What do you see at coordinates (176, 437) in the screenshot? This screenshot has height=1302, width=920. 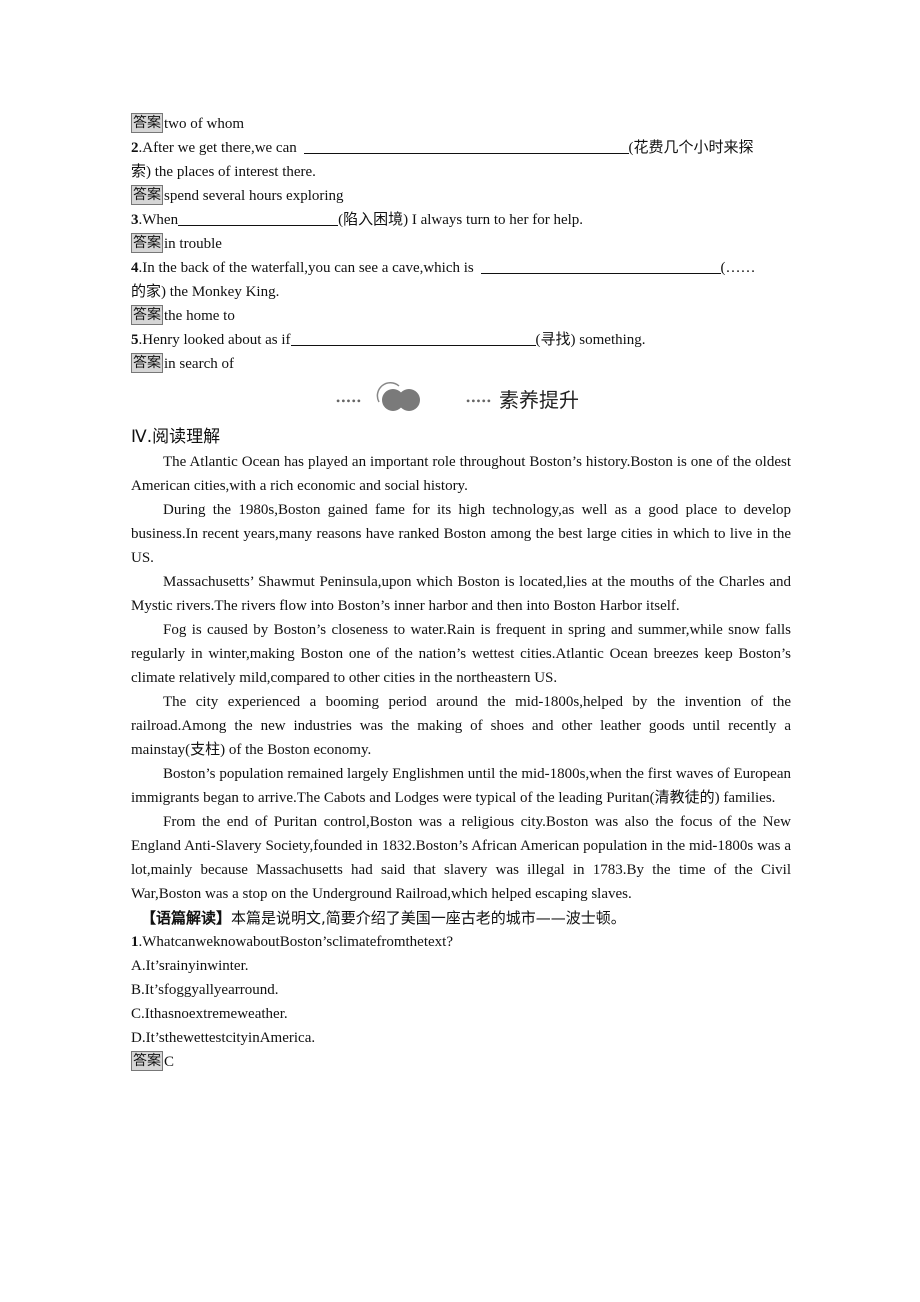 I see `reading-heading: Ⅳ.阅读理解` at bounding box center [176, 437].